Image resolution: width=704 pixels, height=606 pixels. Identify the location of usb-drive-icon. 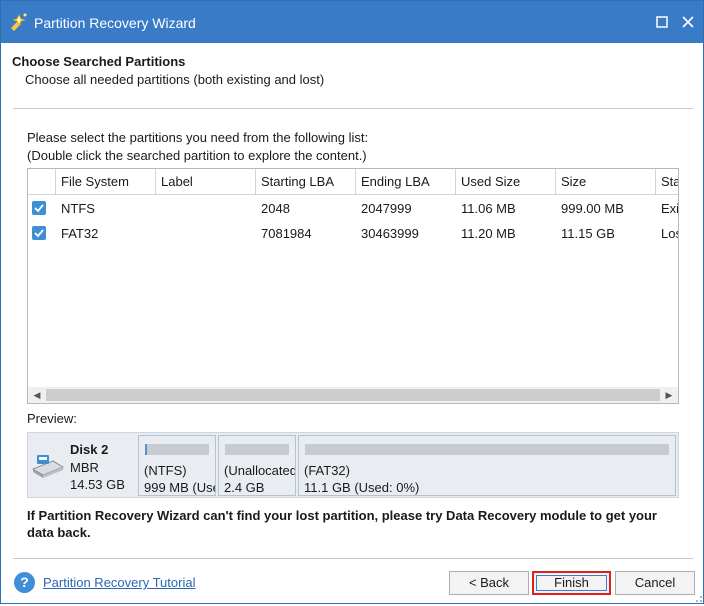
(48, 465).